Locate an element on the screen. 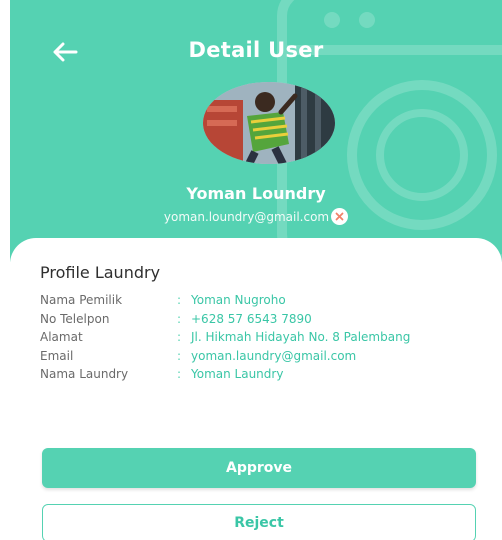 The width and height of the screenshot is (502, 540). detail-row-laundry-name: Nama Laundry : Yoman Laundry is located at coordinates (265, 374).